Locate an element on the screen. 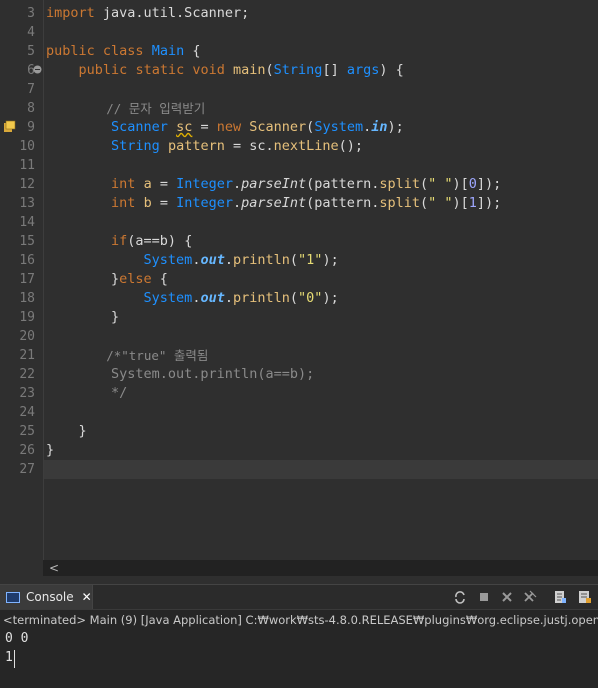  keyword: void is located at coordinates (208, 70).